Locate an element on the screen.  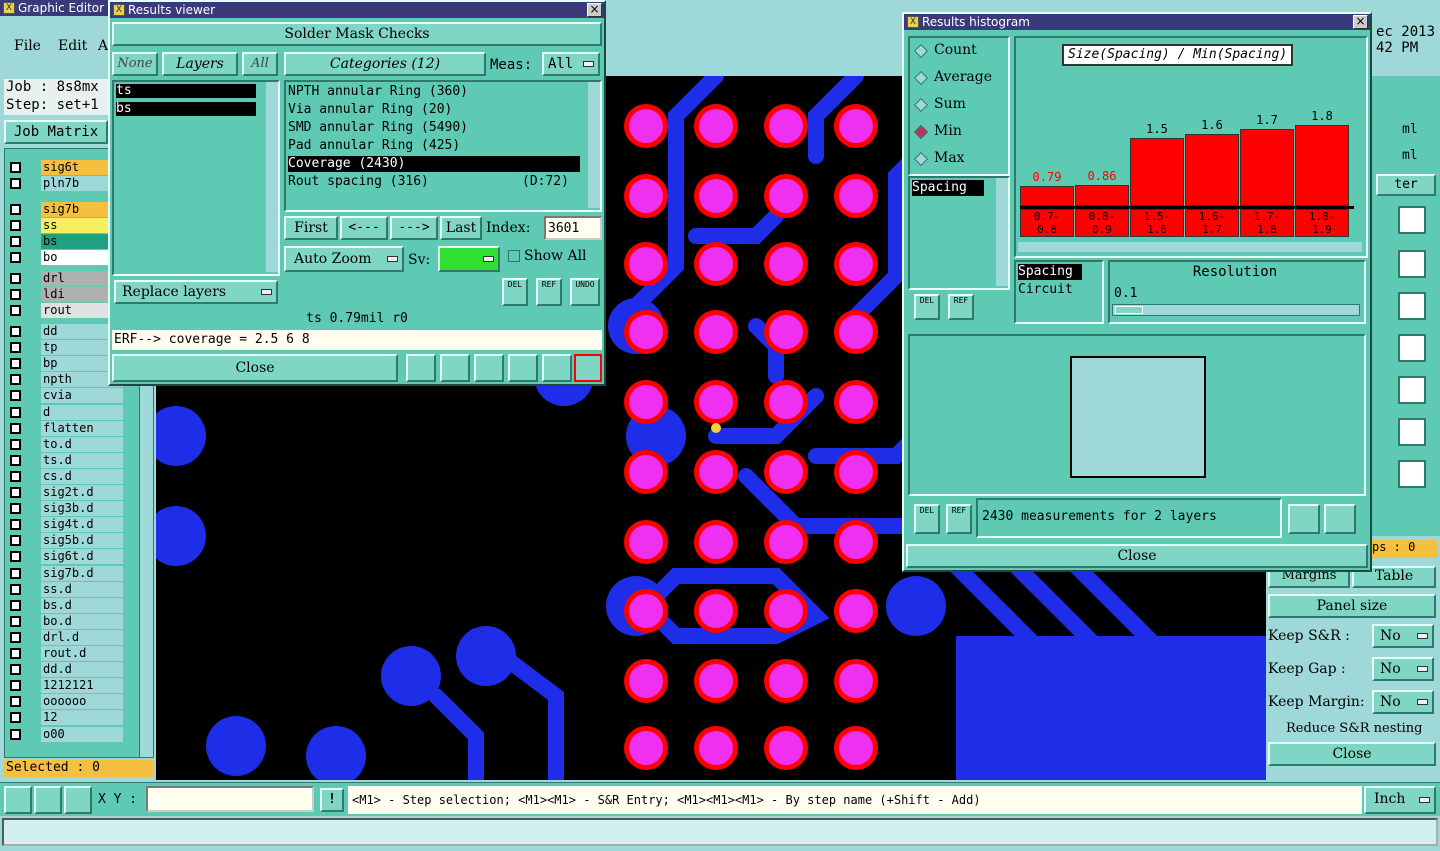
layer-row: dd.d is located at coordinates (66, 670).